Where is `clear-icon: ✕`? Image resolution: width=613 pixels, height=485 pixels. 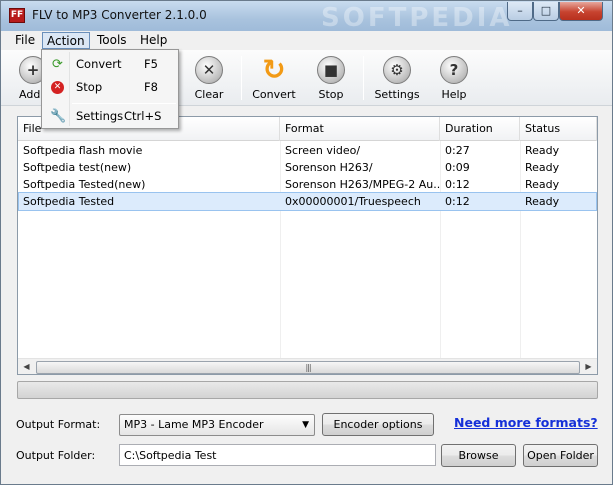 clear-icon: ✕ is located at coordinates (209, 70).